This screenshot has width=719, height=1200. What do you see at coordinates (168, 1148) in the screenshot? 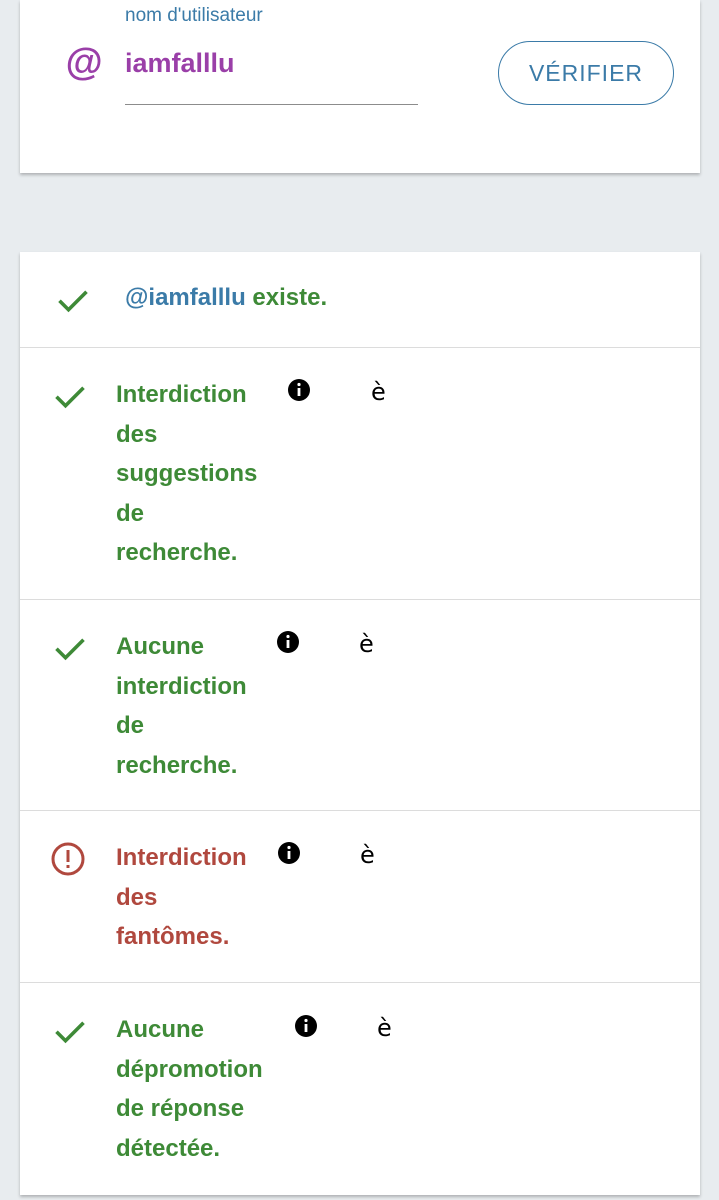
I see `check-label-line: détectée.` at bounding box center [168, 1148].